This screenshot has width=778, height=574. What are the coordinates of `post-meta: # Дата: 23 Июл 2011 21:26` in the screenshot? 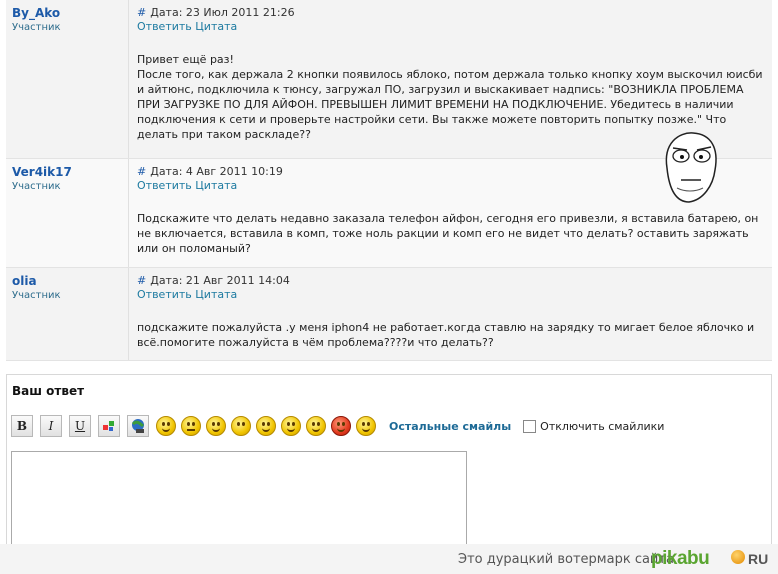 It's located at (451, 12).